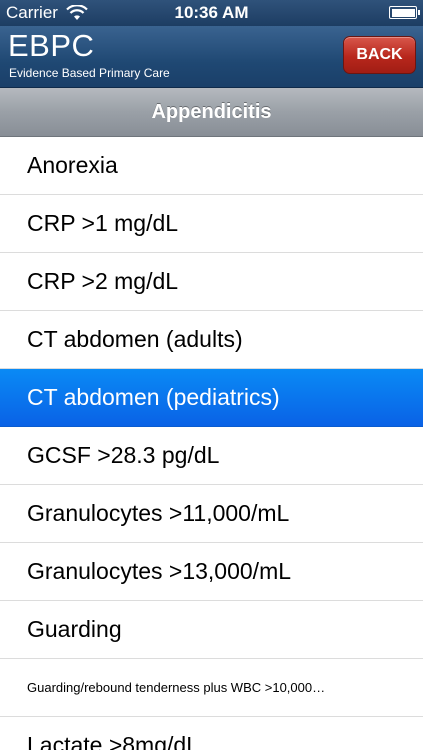 The height and width of the screenshot is (750, 423). I want to click on list-item: Granulocytes >11,000/mL, so click(211, 514).